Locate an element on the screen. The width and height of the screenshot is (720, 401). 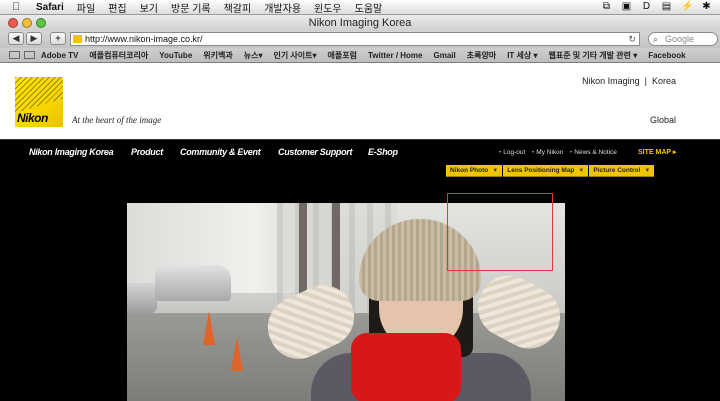
menu-app: Safari is located at coordinates (50, 7).